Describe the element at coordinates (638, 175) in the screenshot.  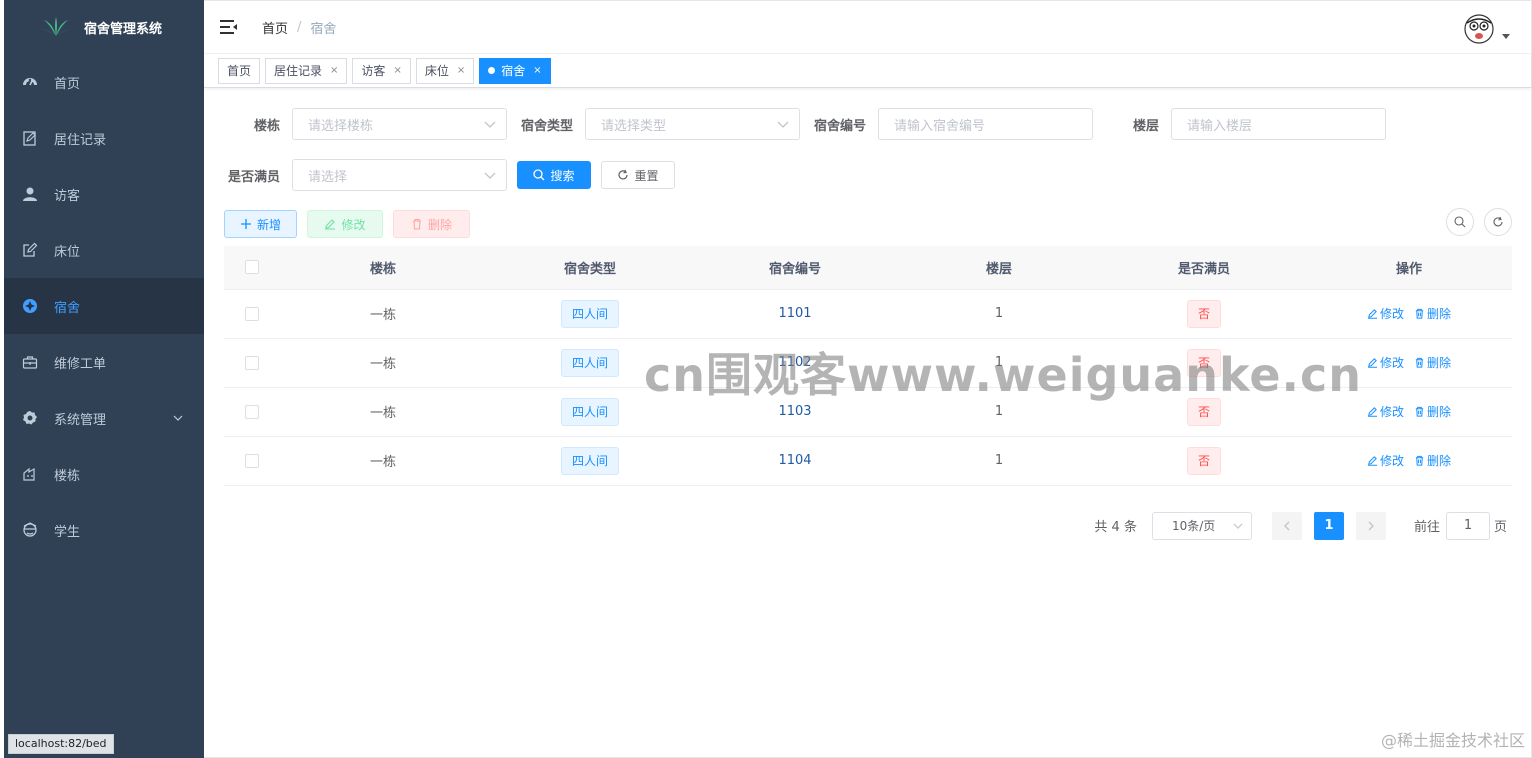
I see `reset-button: 重置` at that location.